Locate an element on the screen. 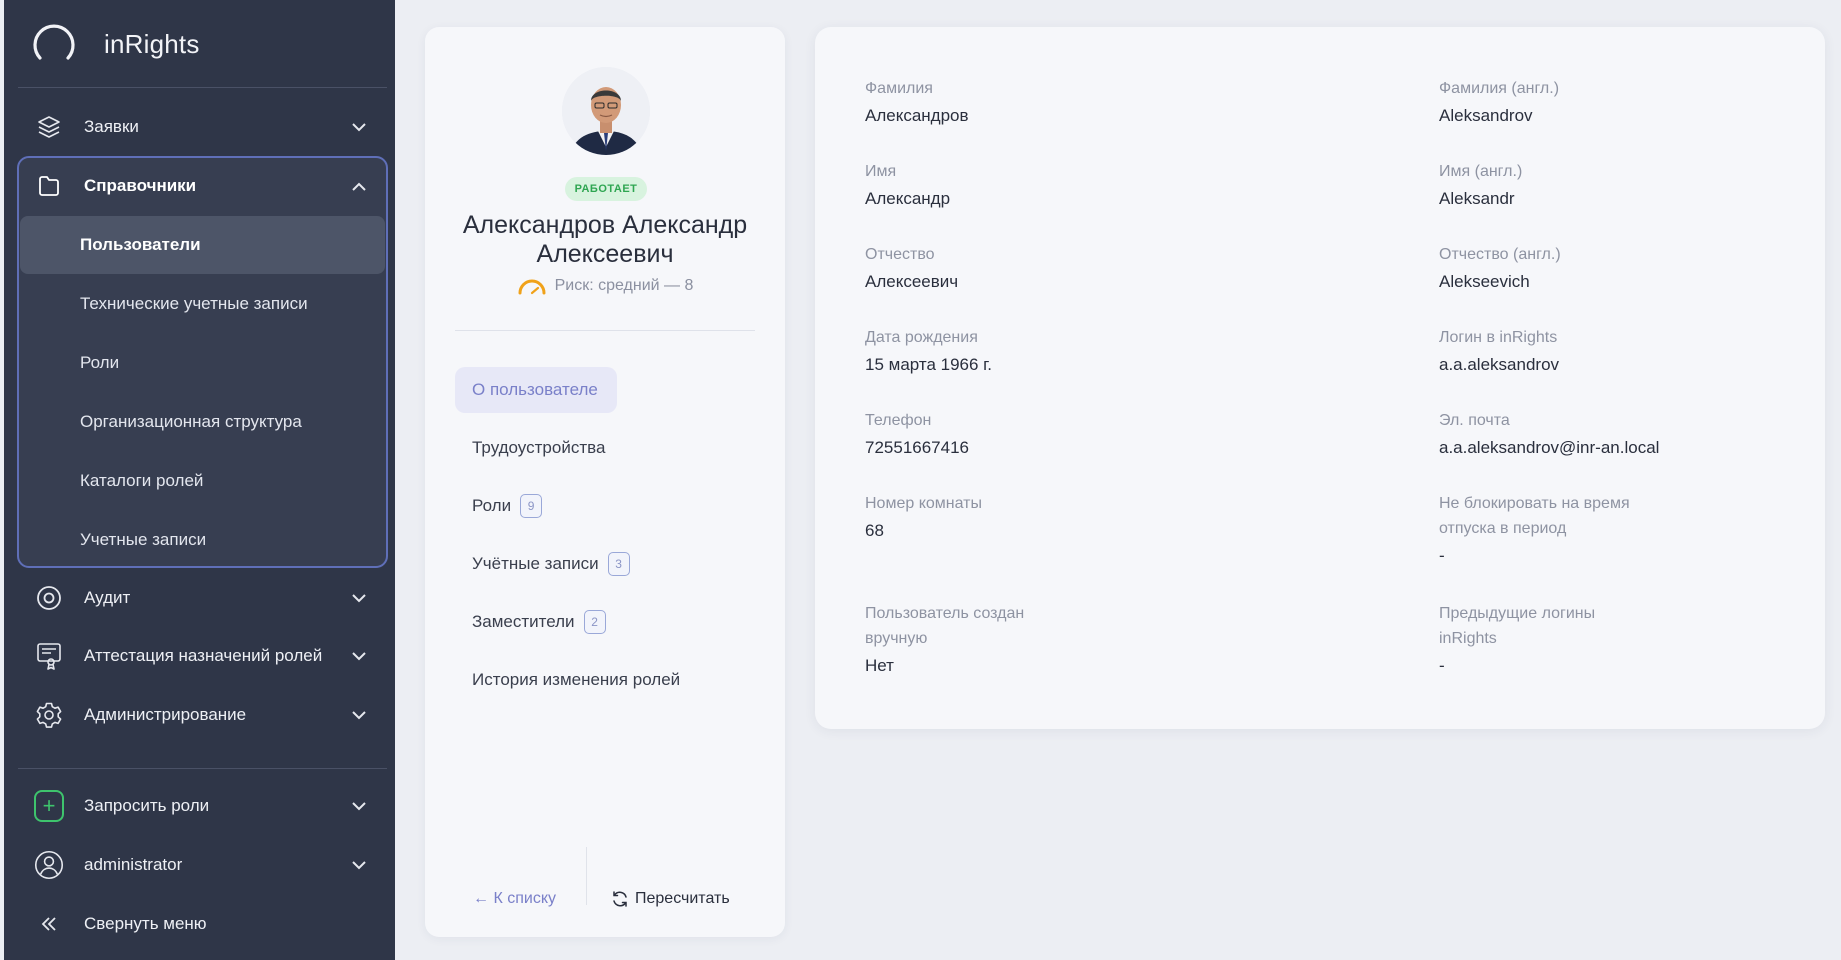 The width and height of the screenshot is (1841, 960). sidebar-subitem-role-catalogs: Каталоги ролей is located at coordinates (202, 481).